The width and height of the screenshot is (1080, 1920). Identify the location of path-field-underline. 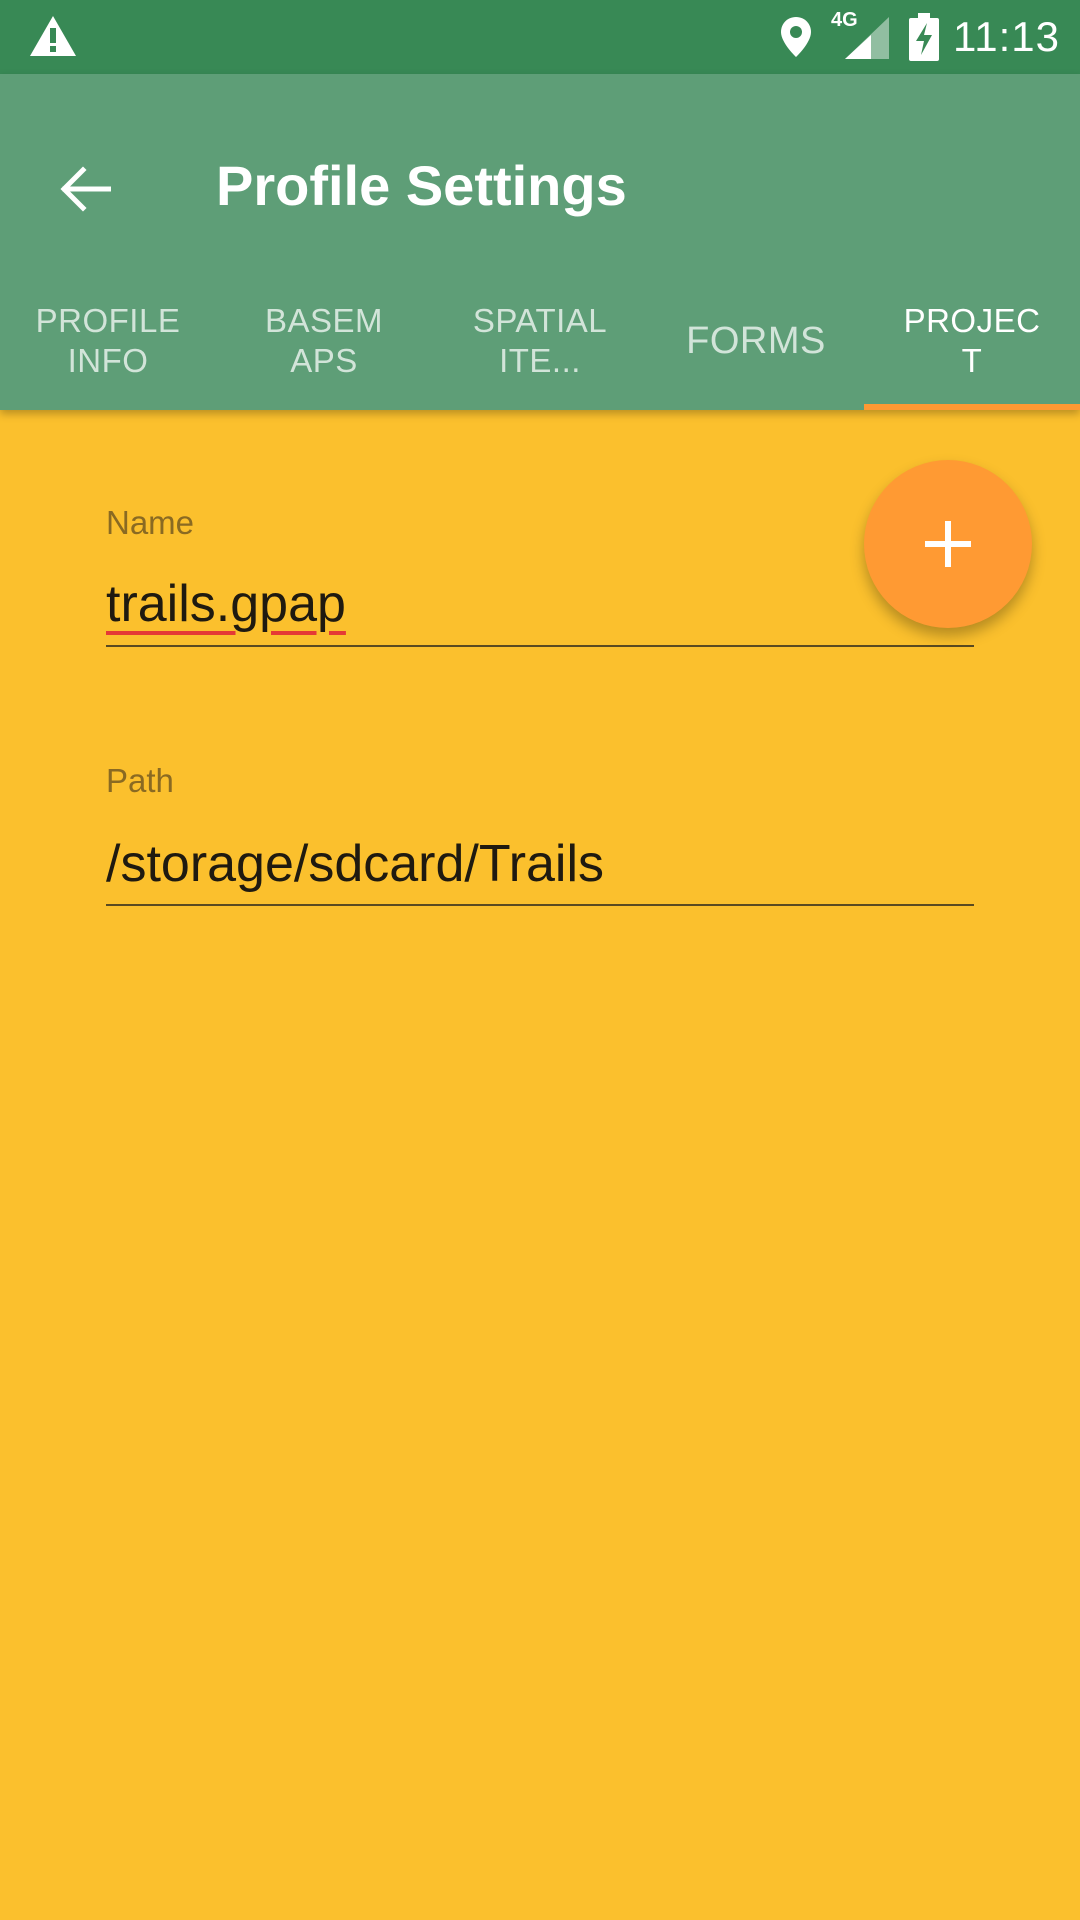
(540, 905).